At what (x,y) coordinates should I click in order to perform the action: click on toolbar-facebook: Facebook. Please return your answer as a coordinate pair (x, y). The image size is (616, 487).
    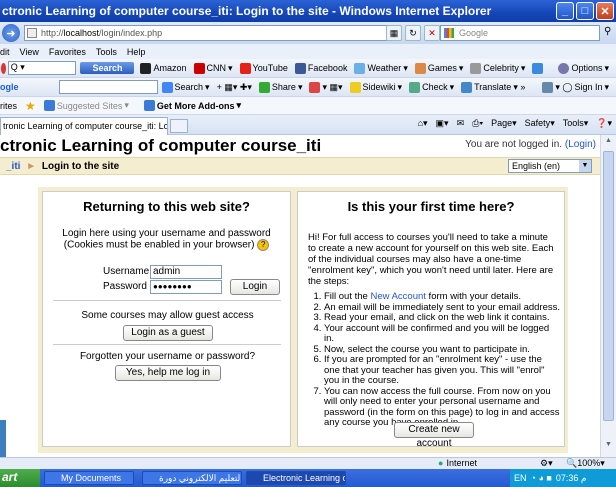
    Looking at the image, I should click on (320, 68).